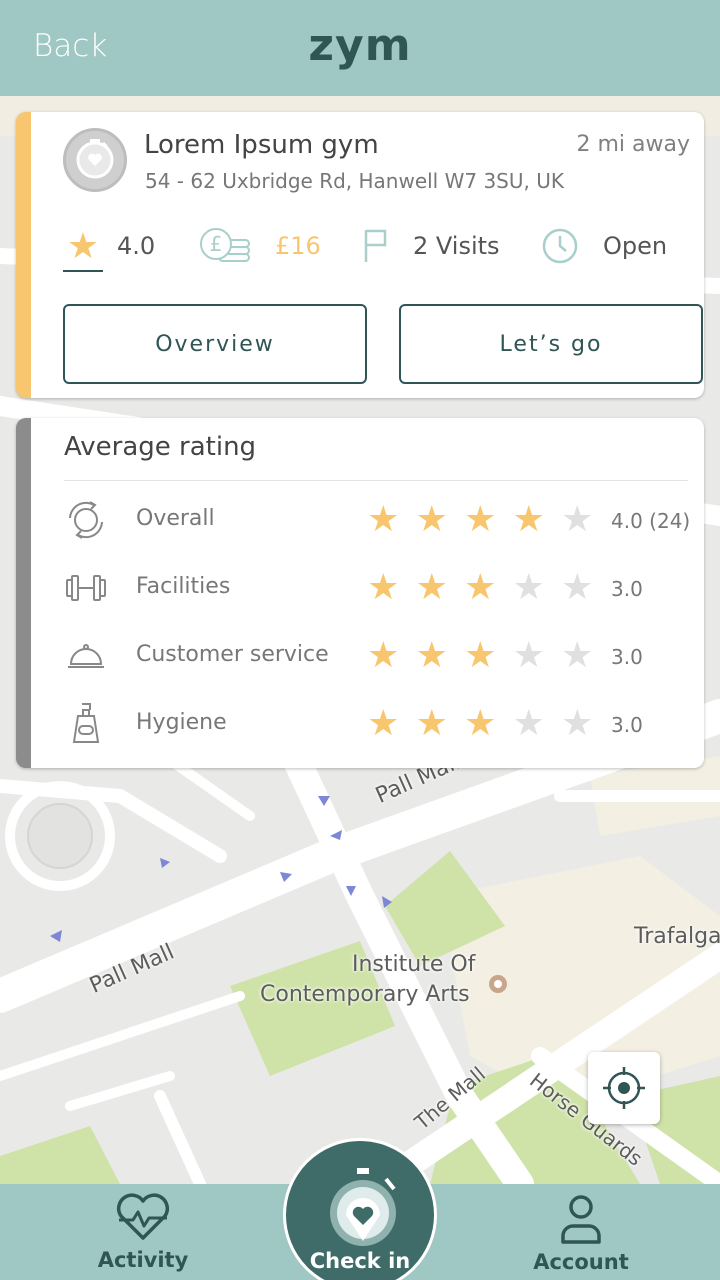  I want to click on dumbbell-icon, so click(86, 588).